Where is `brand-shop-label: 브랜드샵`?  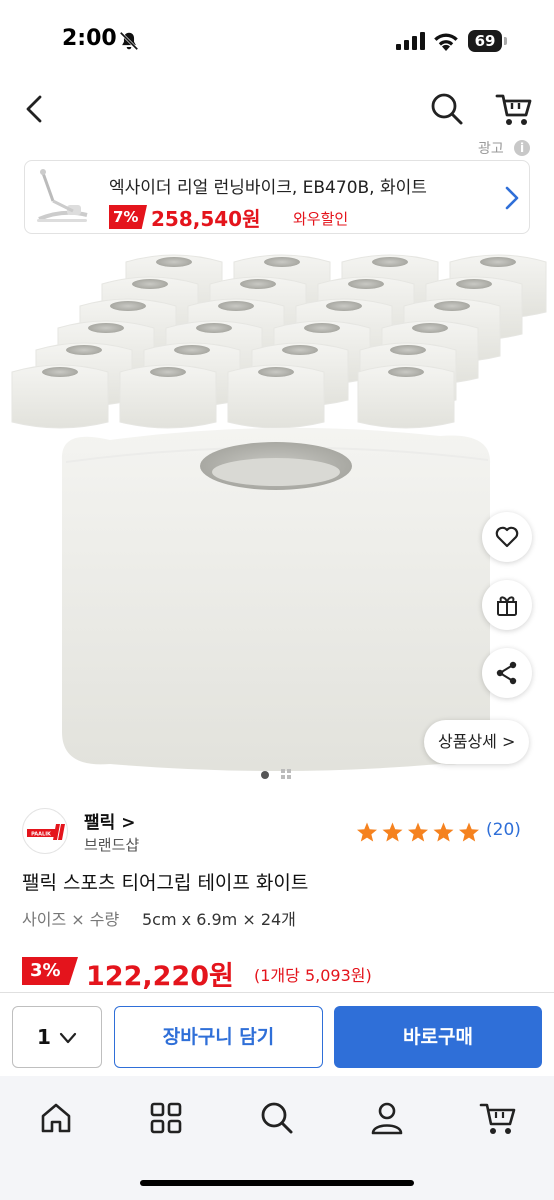 brand-shop-label: 브랜드샵 is located at coordinates (112, 845).